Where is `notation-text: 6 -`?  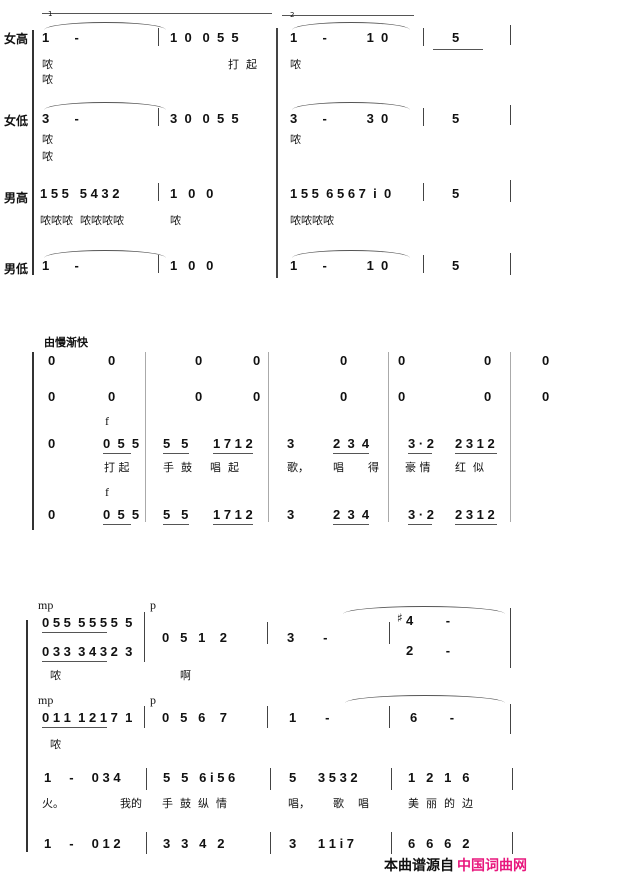
notation-text: 6 - is located at coordinates (432, 717).